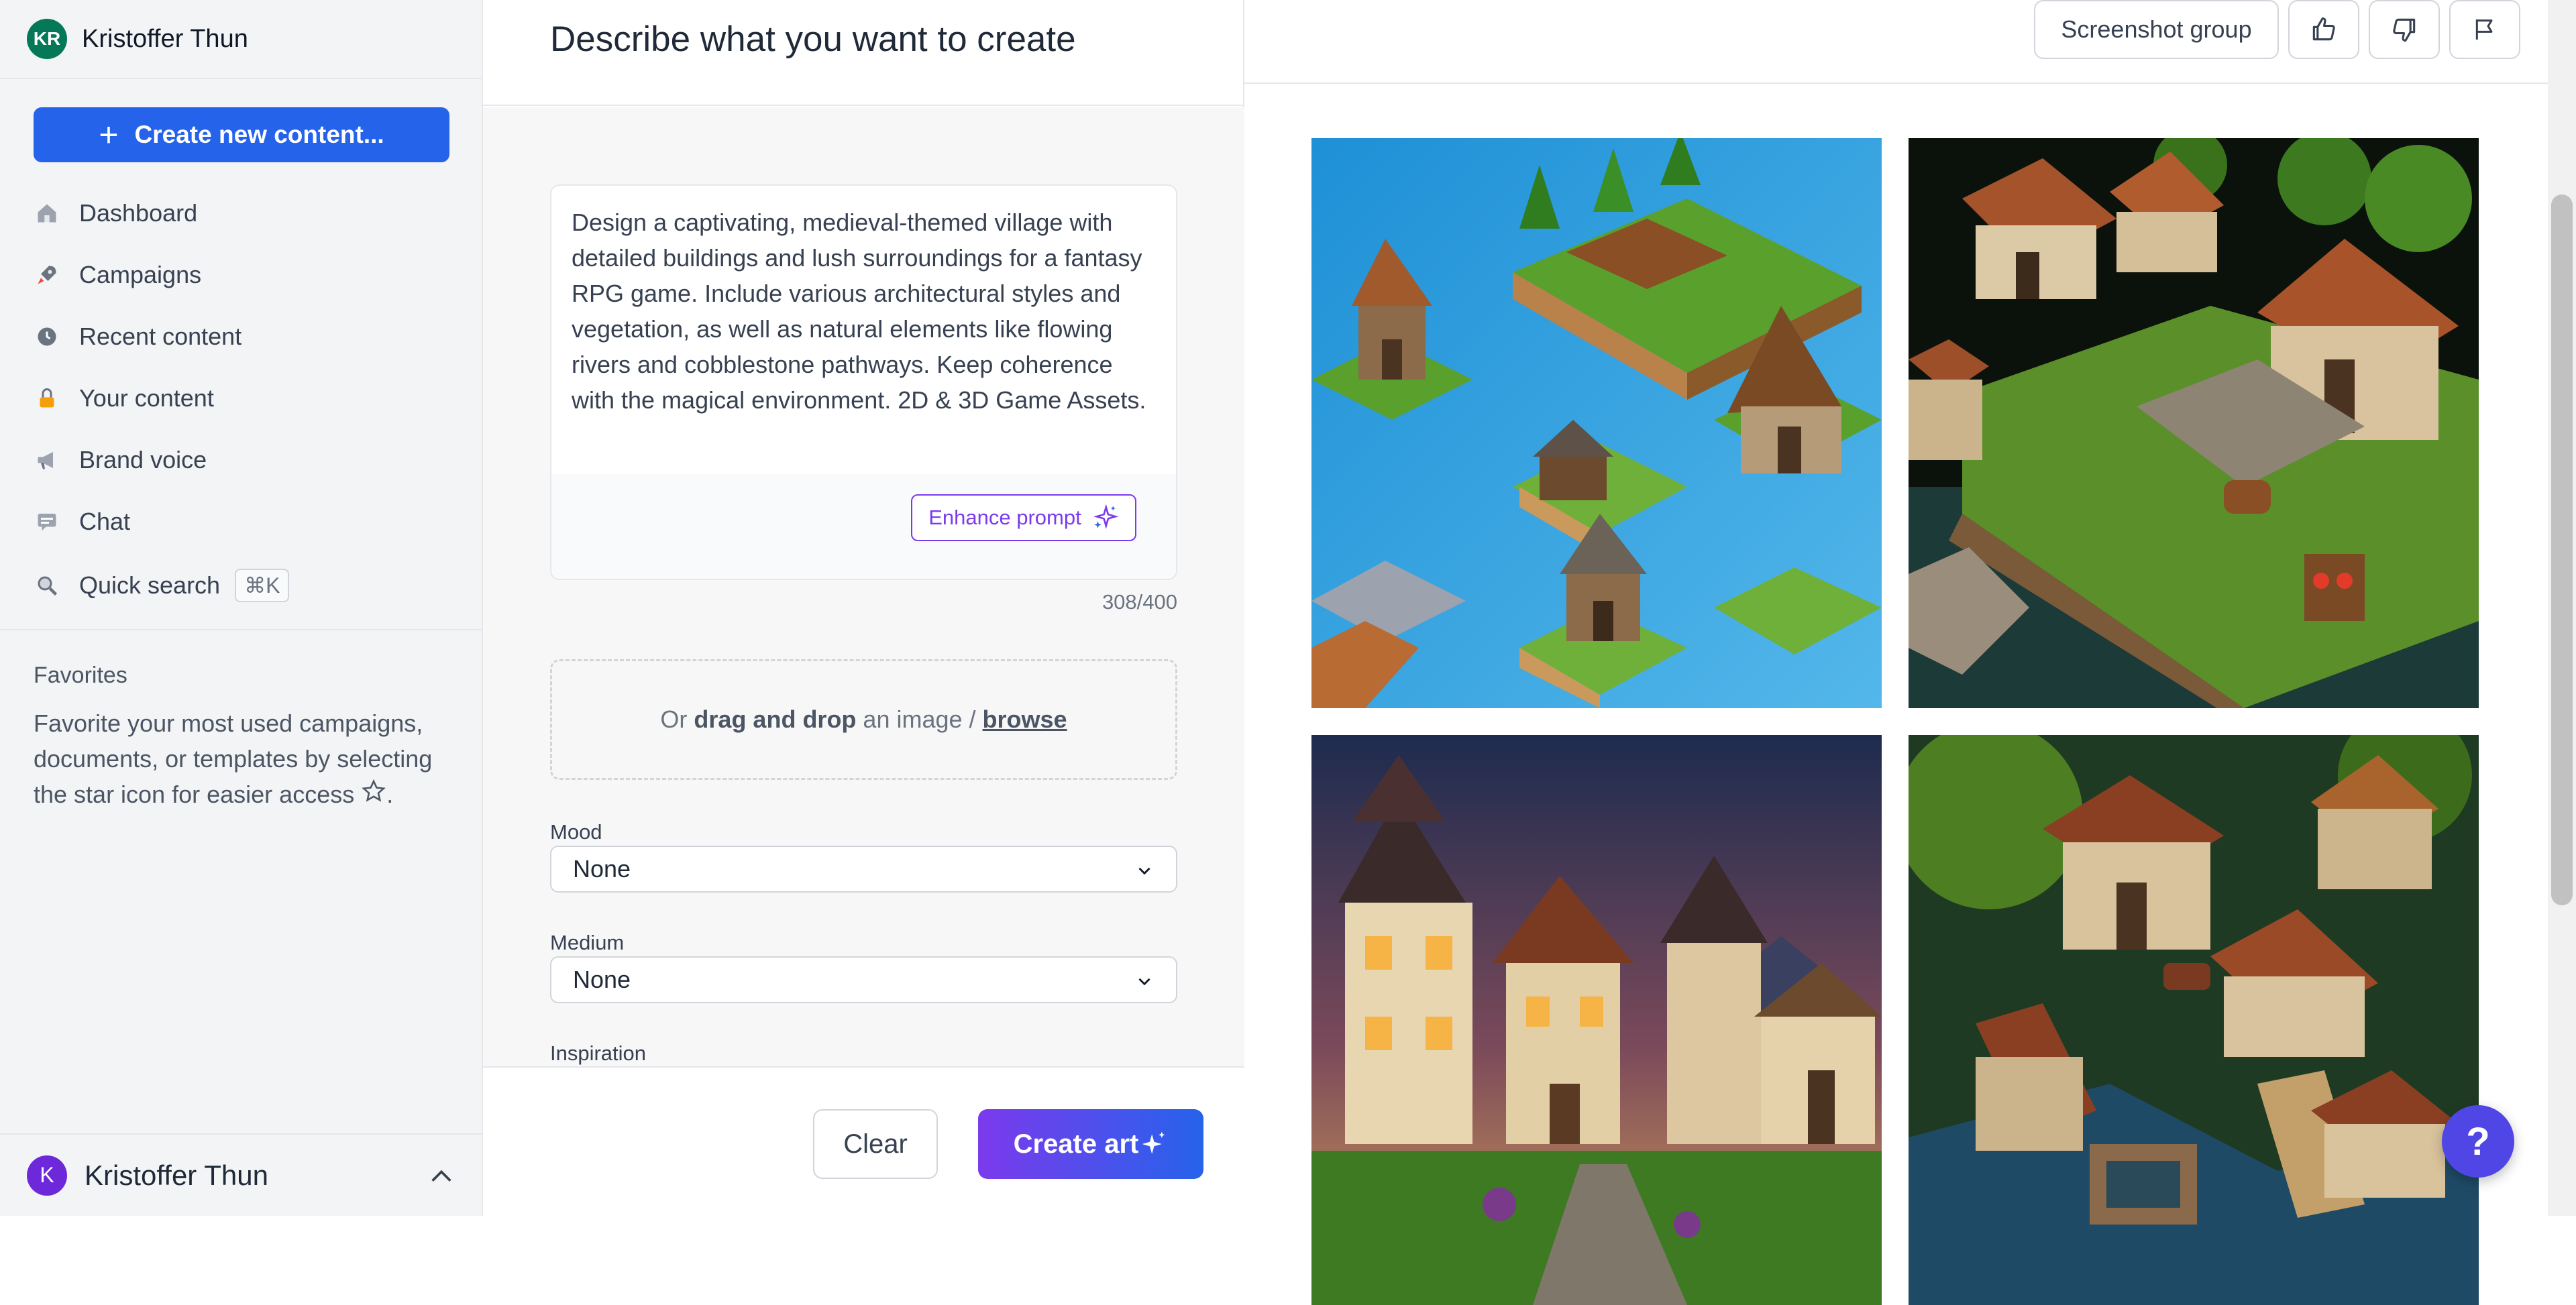  I want to click on rocket-icon, so click(47, 275).